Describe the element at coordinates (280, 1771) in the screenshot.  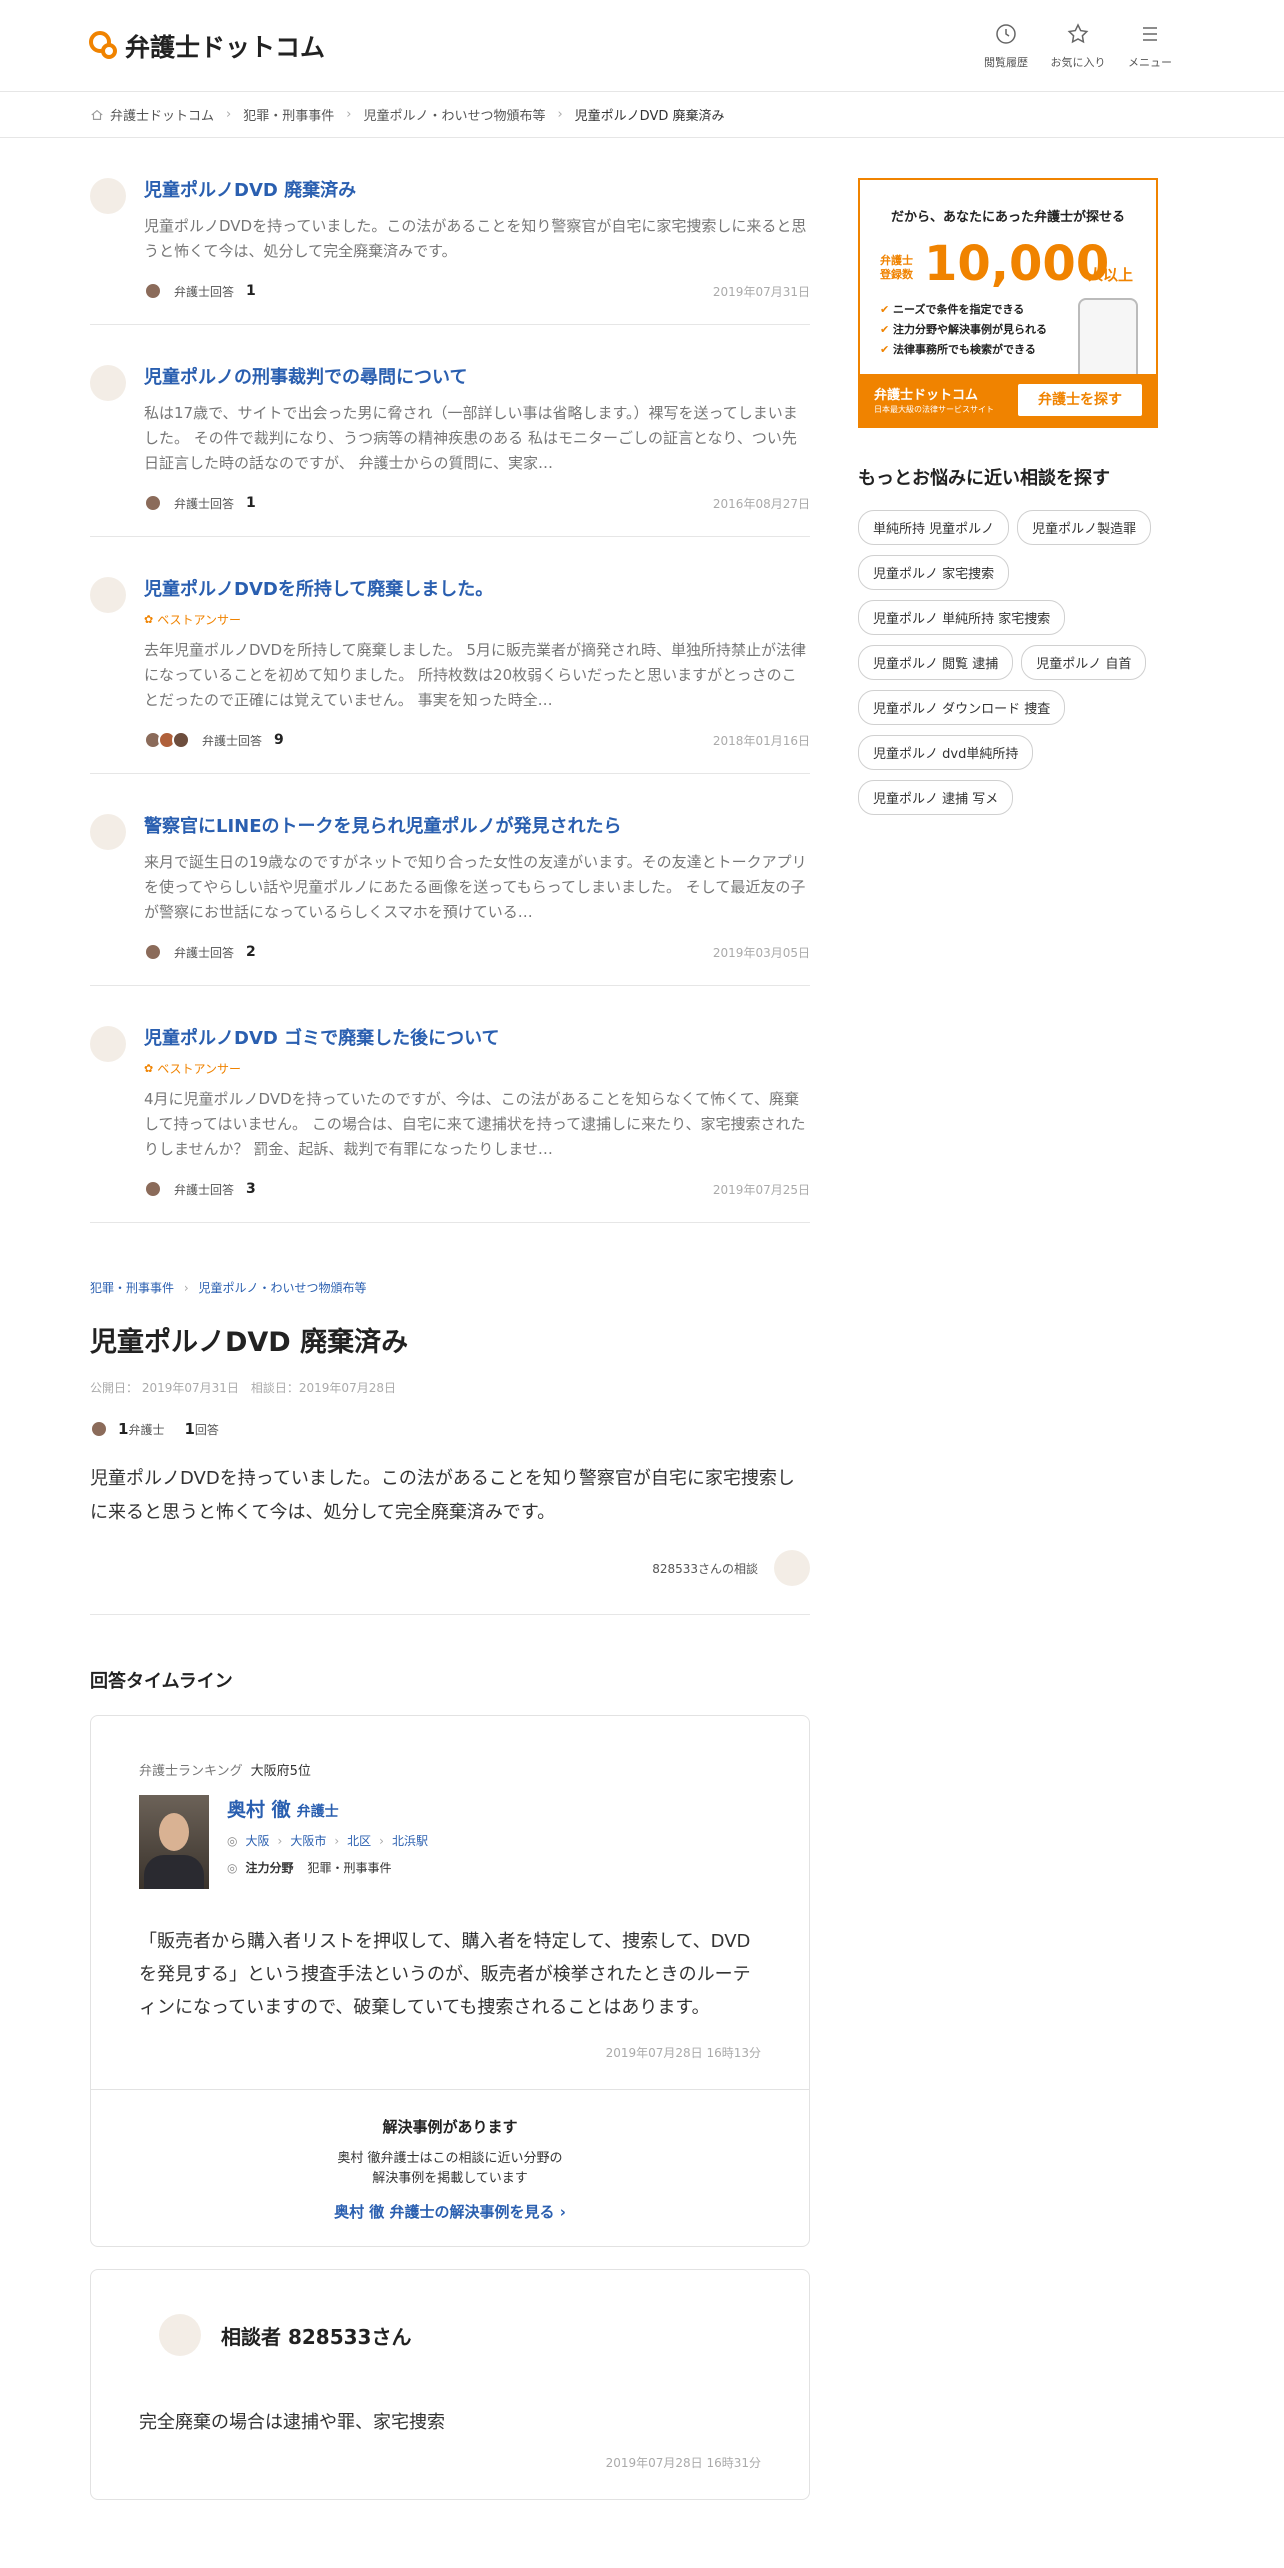
I see `ranking-value: 大阪府5位` at that location.